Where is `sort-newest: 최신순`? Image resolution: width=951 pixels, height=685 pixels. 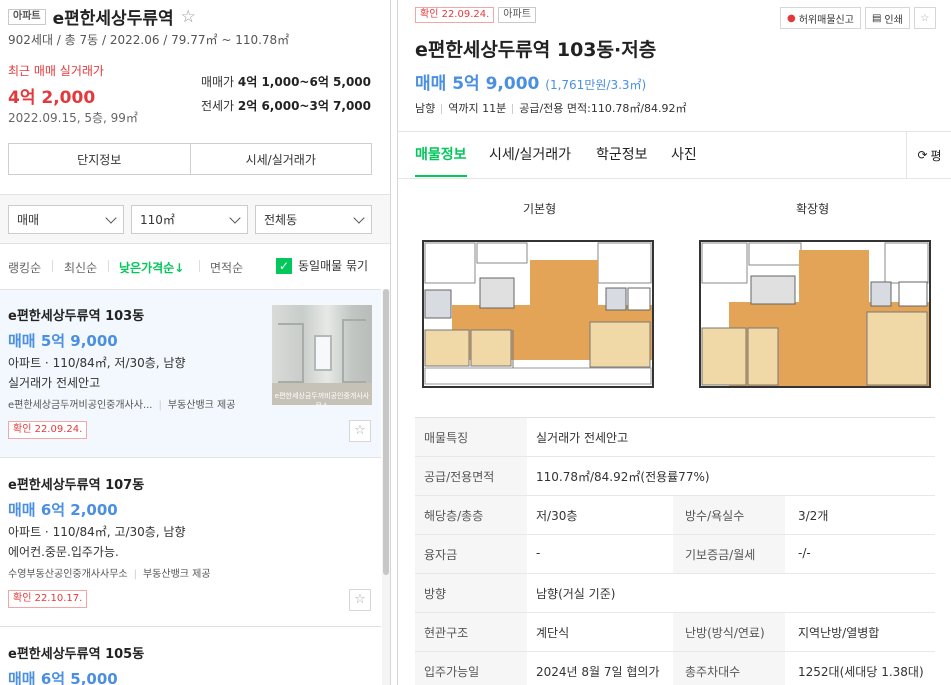
sort-newest: 최신순 is located at coordinates (80, 267).